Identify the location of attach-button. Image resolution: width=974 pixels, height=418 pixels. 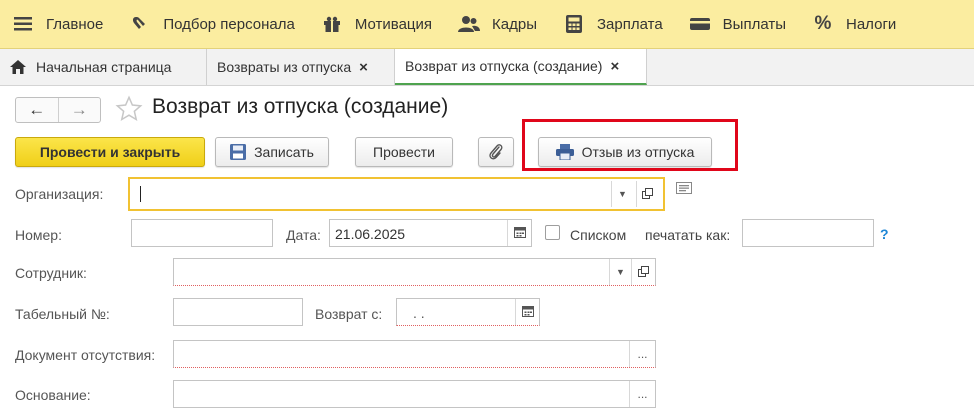
(496, 152).